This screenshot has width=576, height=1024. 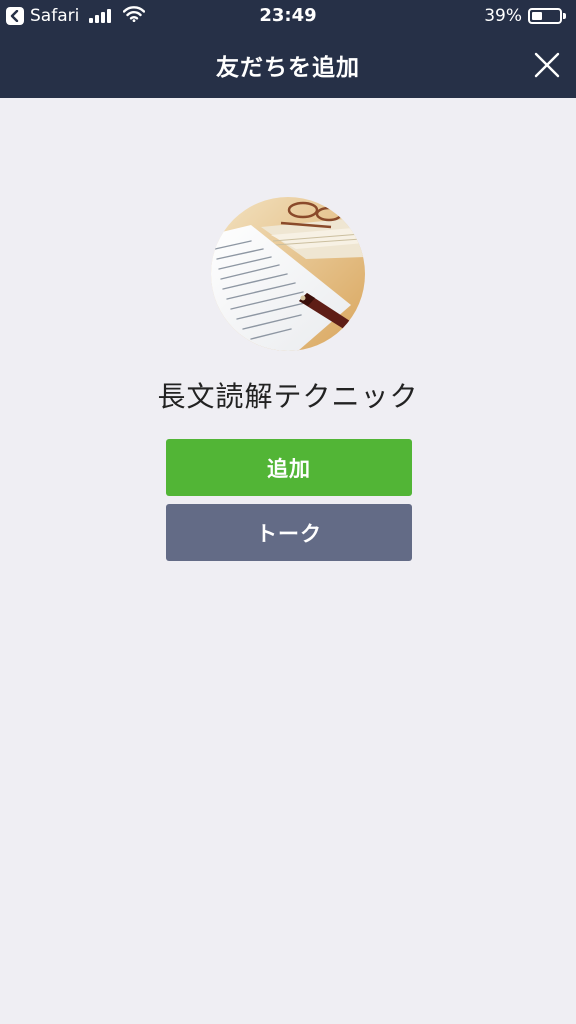 What do you see at coordinates (503, 16) in the screenshot?
I see `battery-percent: 39%` at bounding box center [503, 16].